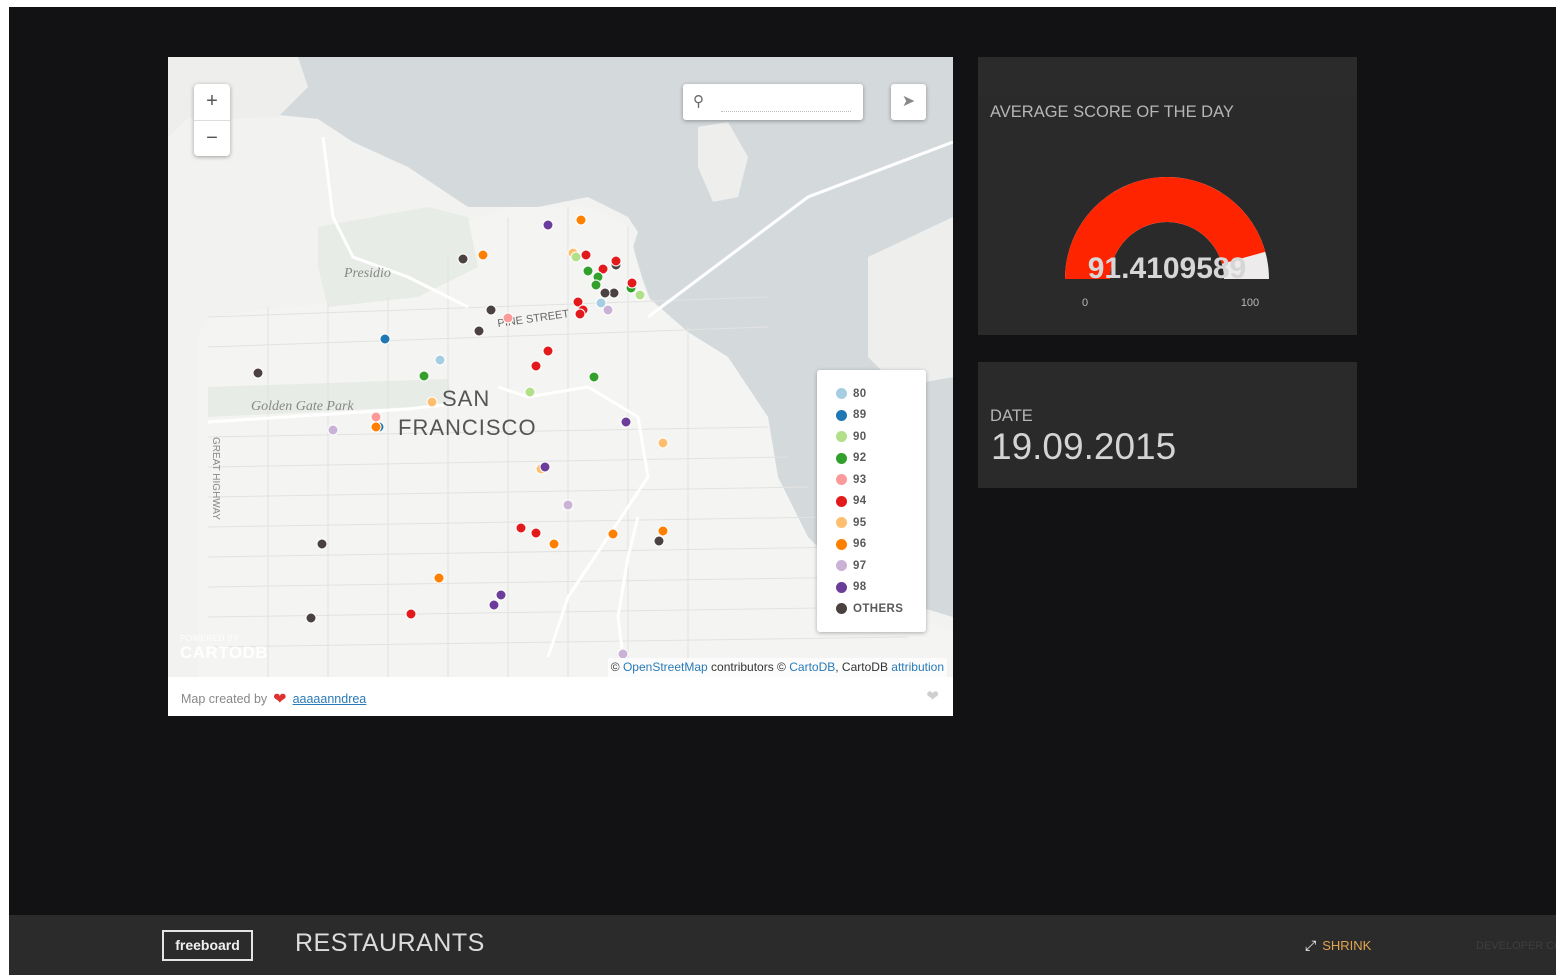 This screenshot has height=975, width=1556. I want to click on gauge-max-label: 100, so click(1250, 303).